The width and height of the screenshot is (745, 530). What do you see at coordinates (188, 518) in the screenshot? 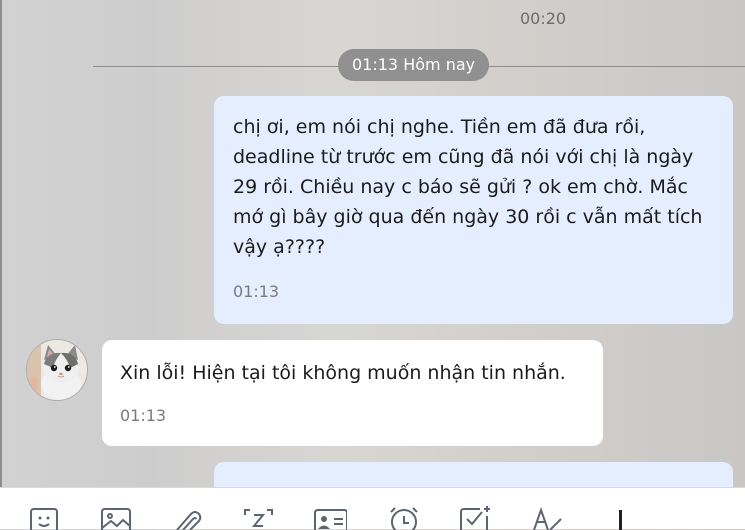
I see `attachment-icon` at bounding box center [188, 518].